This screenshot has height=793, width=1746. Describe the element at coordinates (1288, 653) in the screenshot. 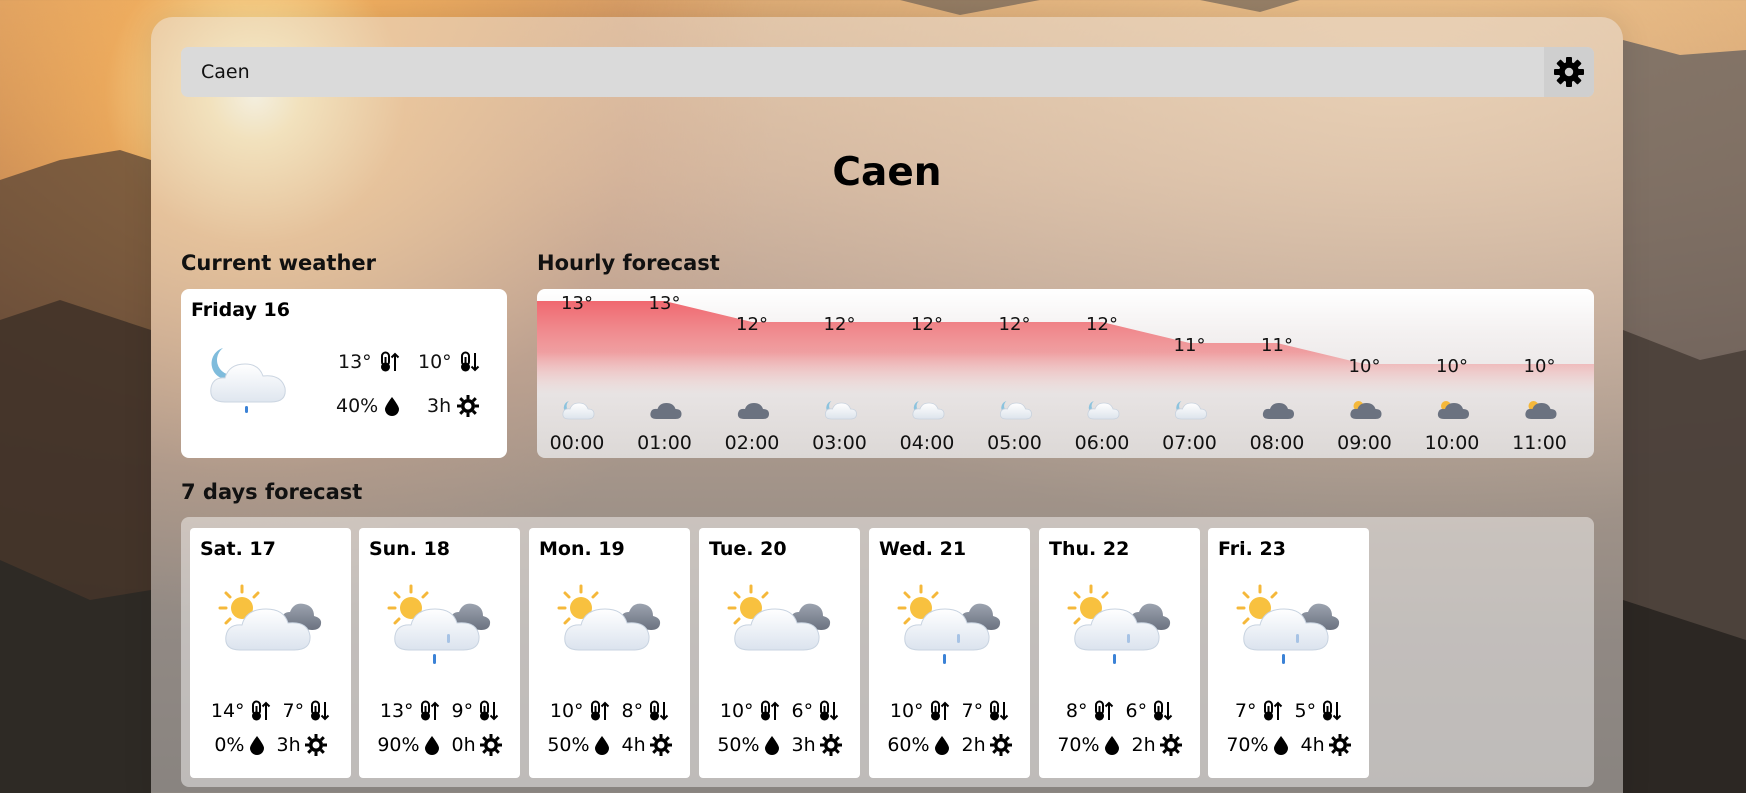

I see `day-forecast-card: Fri. 23 7° 5° 70% 4h` at that location.